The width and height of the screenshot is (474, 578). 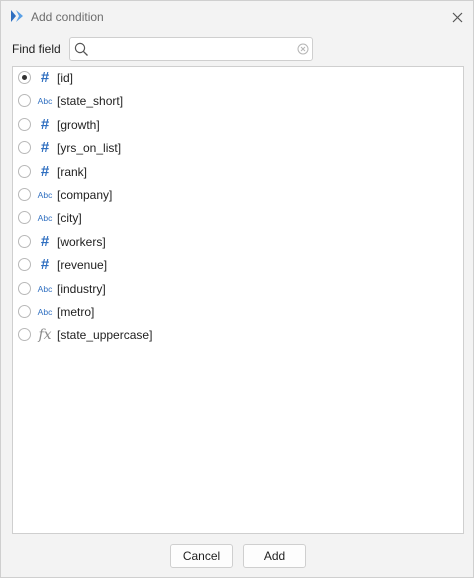 I want to click on search-box, so click(x=191, y=49).